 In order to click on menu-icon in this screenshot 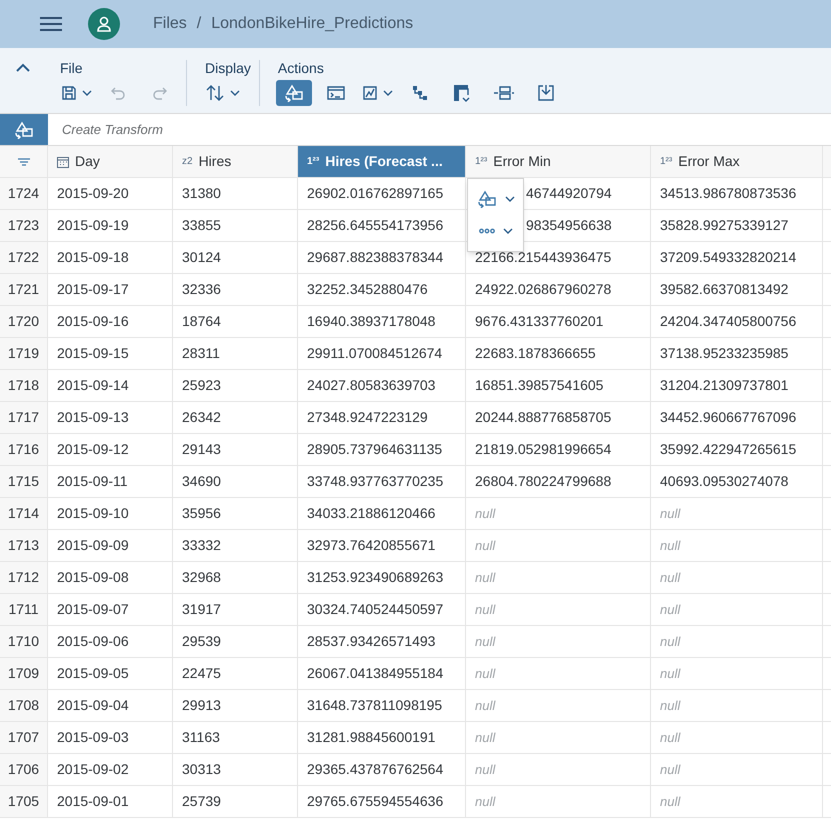, I will do `click(51, 24)`.